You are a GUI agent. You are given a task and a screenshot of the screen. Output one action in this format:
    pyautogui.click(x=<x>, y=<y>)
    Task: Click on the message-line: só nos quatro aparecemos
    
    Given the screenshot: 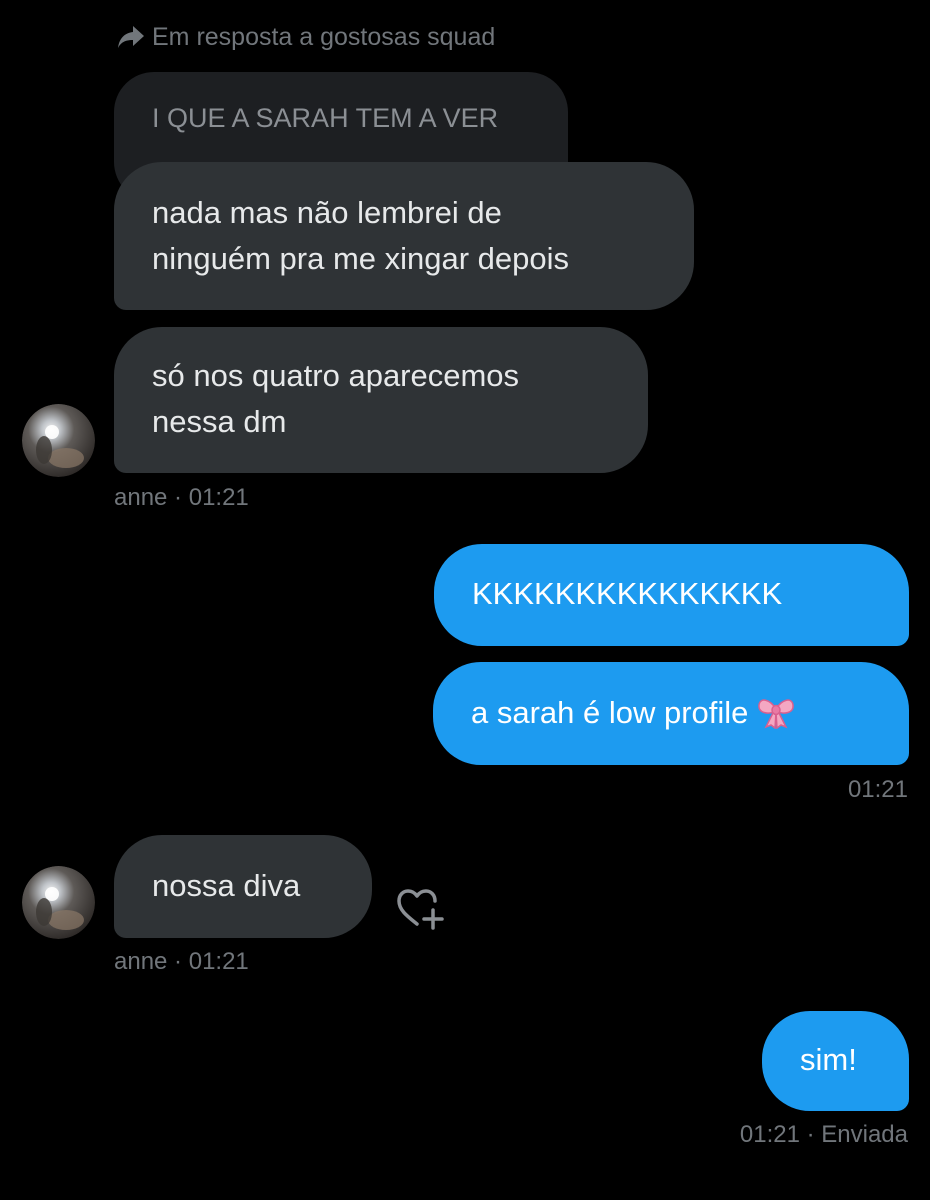 What is the action you would take?
    pyautogui.click(x=336, y=375)
    